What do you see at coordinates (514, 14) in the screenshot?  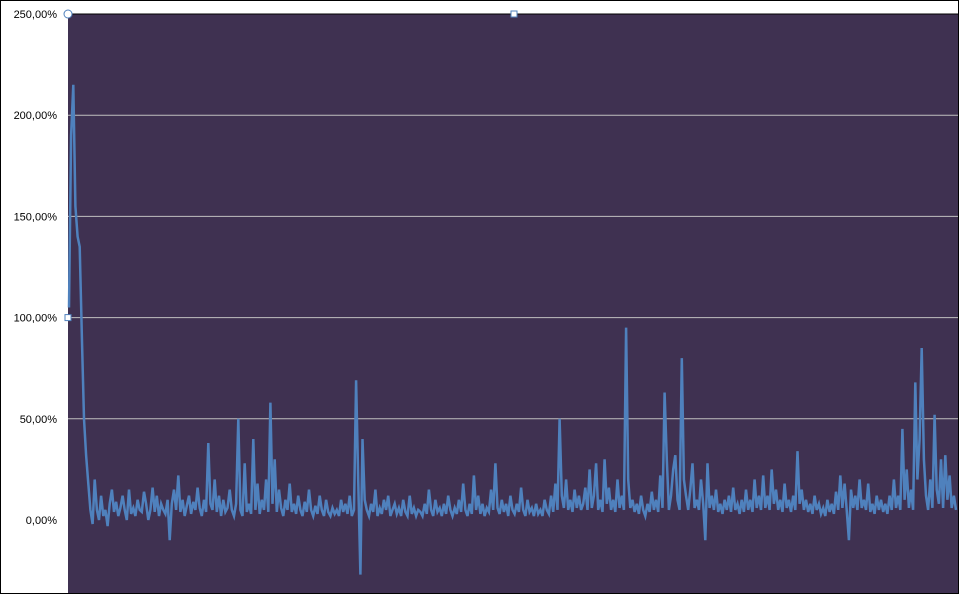 I see `top-resize-handle` at bounding box center [514, 14].